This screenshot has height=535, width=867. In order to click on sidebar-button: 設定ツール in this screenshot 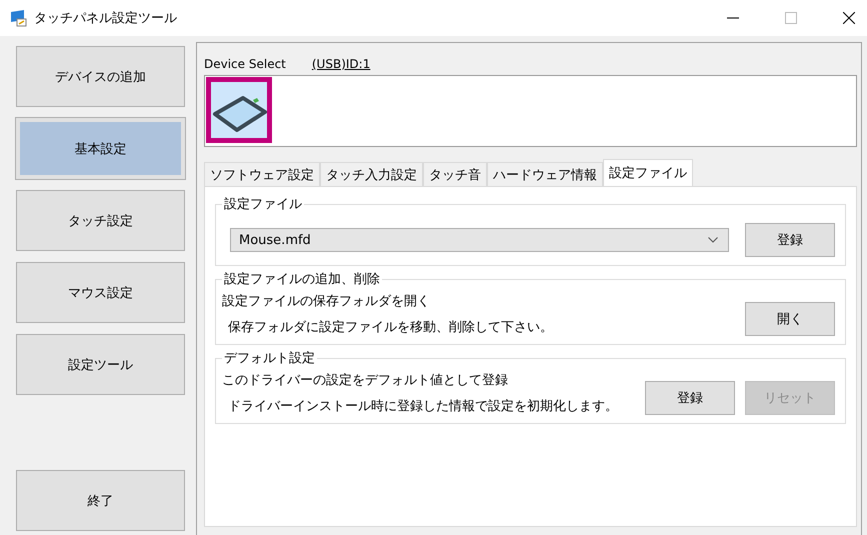, I will do `click(100, 364)`.